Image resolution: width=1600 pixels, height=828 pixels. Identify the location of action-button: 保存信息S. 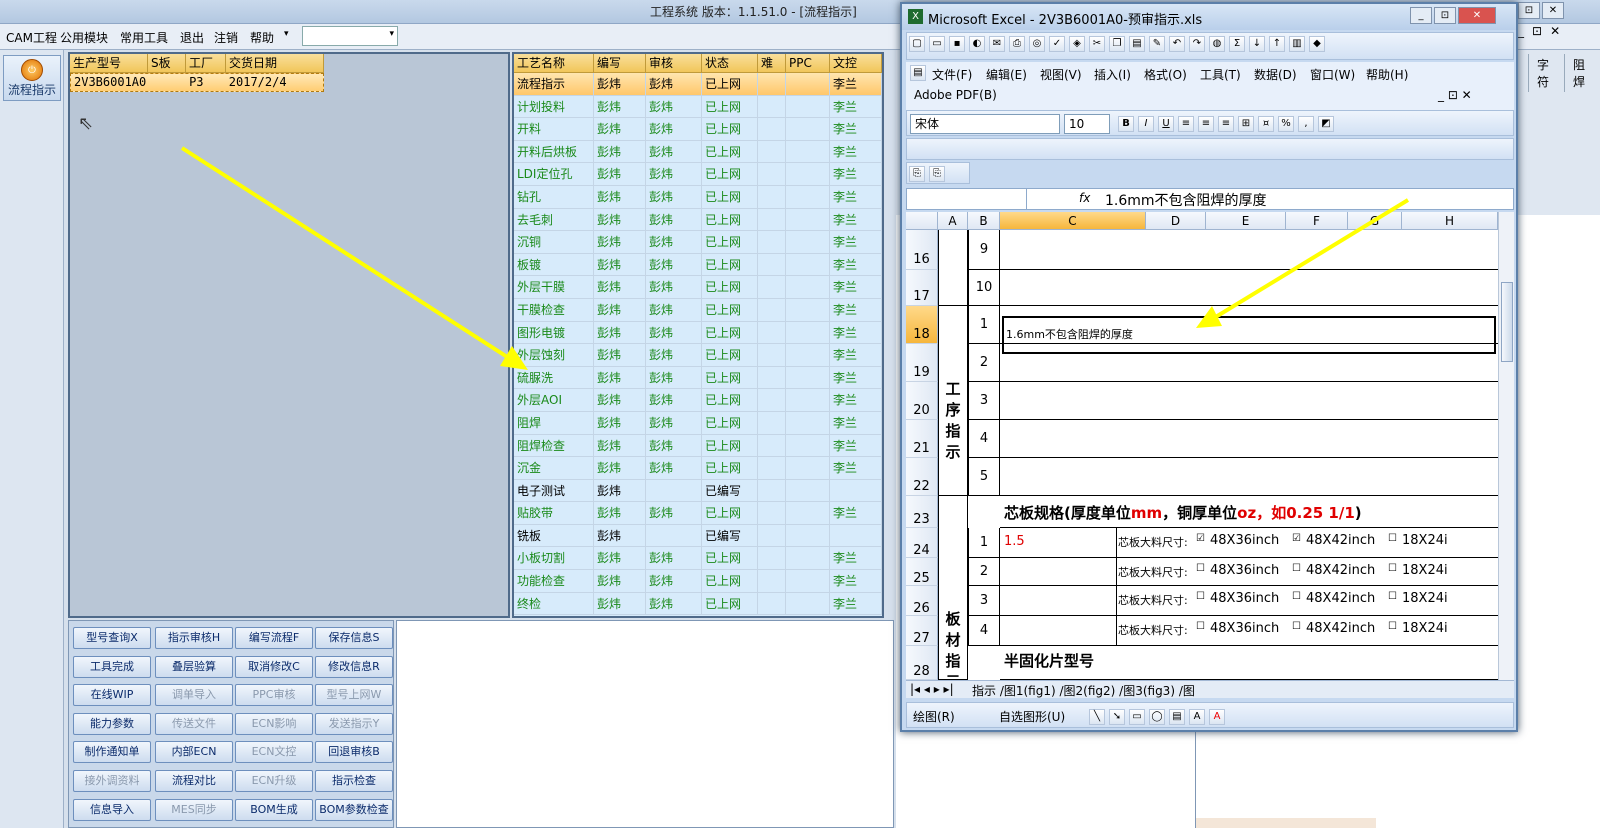
(354, 638).